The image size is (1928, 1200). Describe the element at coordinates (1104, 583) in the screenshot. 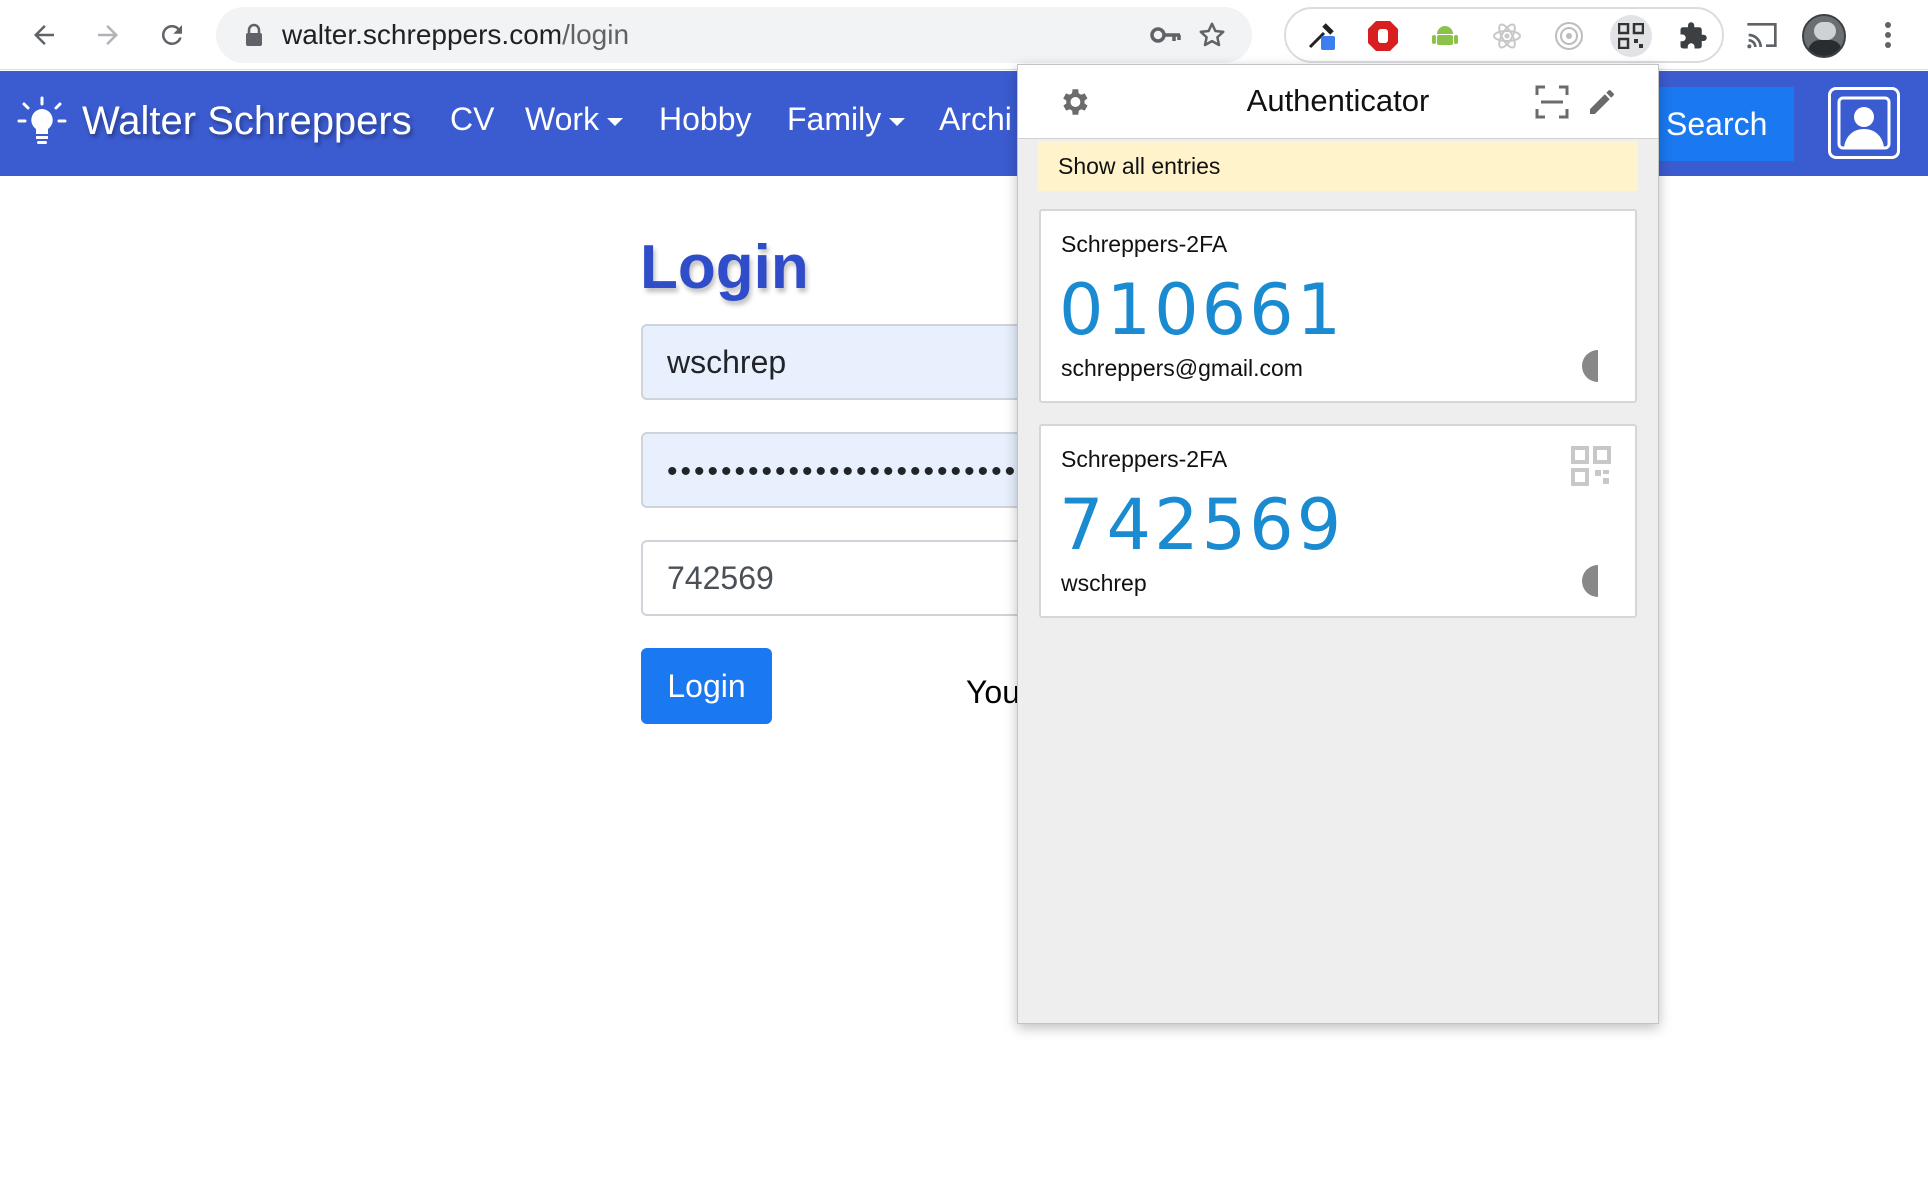

I see `entry-account: wschrep` at that location.